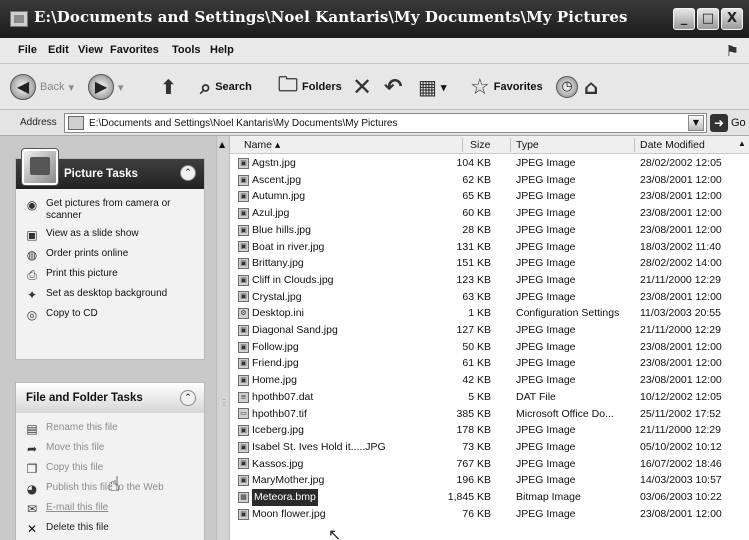 This screenshot has height=540, width=749. What do you see at coordinates (281, 229) in the screenshot?
I see `file-name: Blue hills.jpg` at bounding box center [281, 229].